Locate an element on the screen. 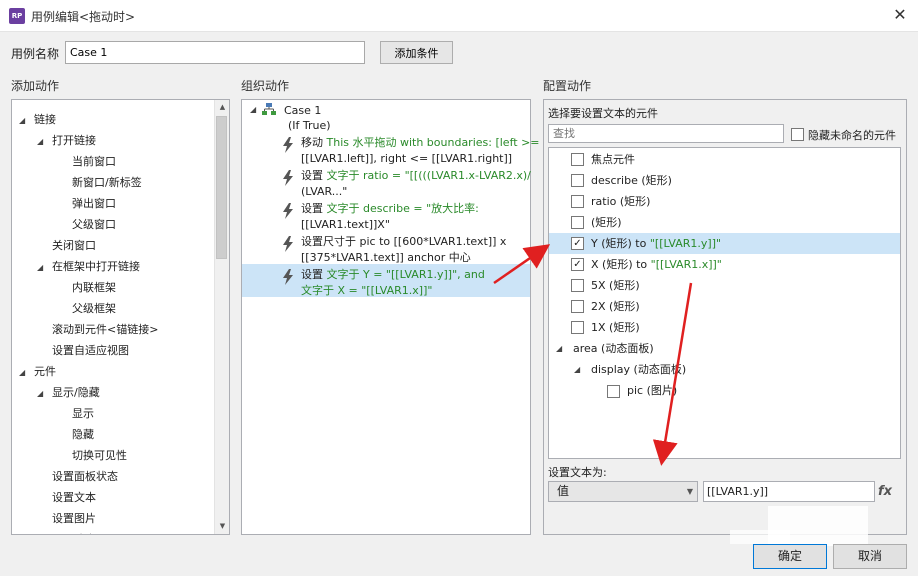  arrow-to-value-input is located at coordinates (672, 374).